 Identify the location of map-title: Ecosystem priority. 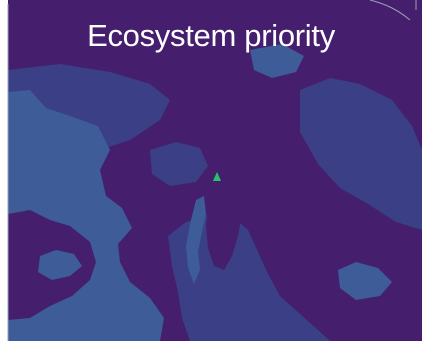
(211, 35).